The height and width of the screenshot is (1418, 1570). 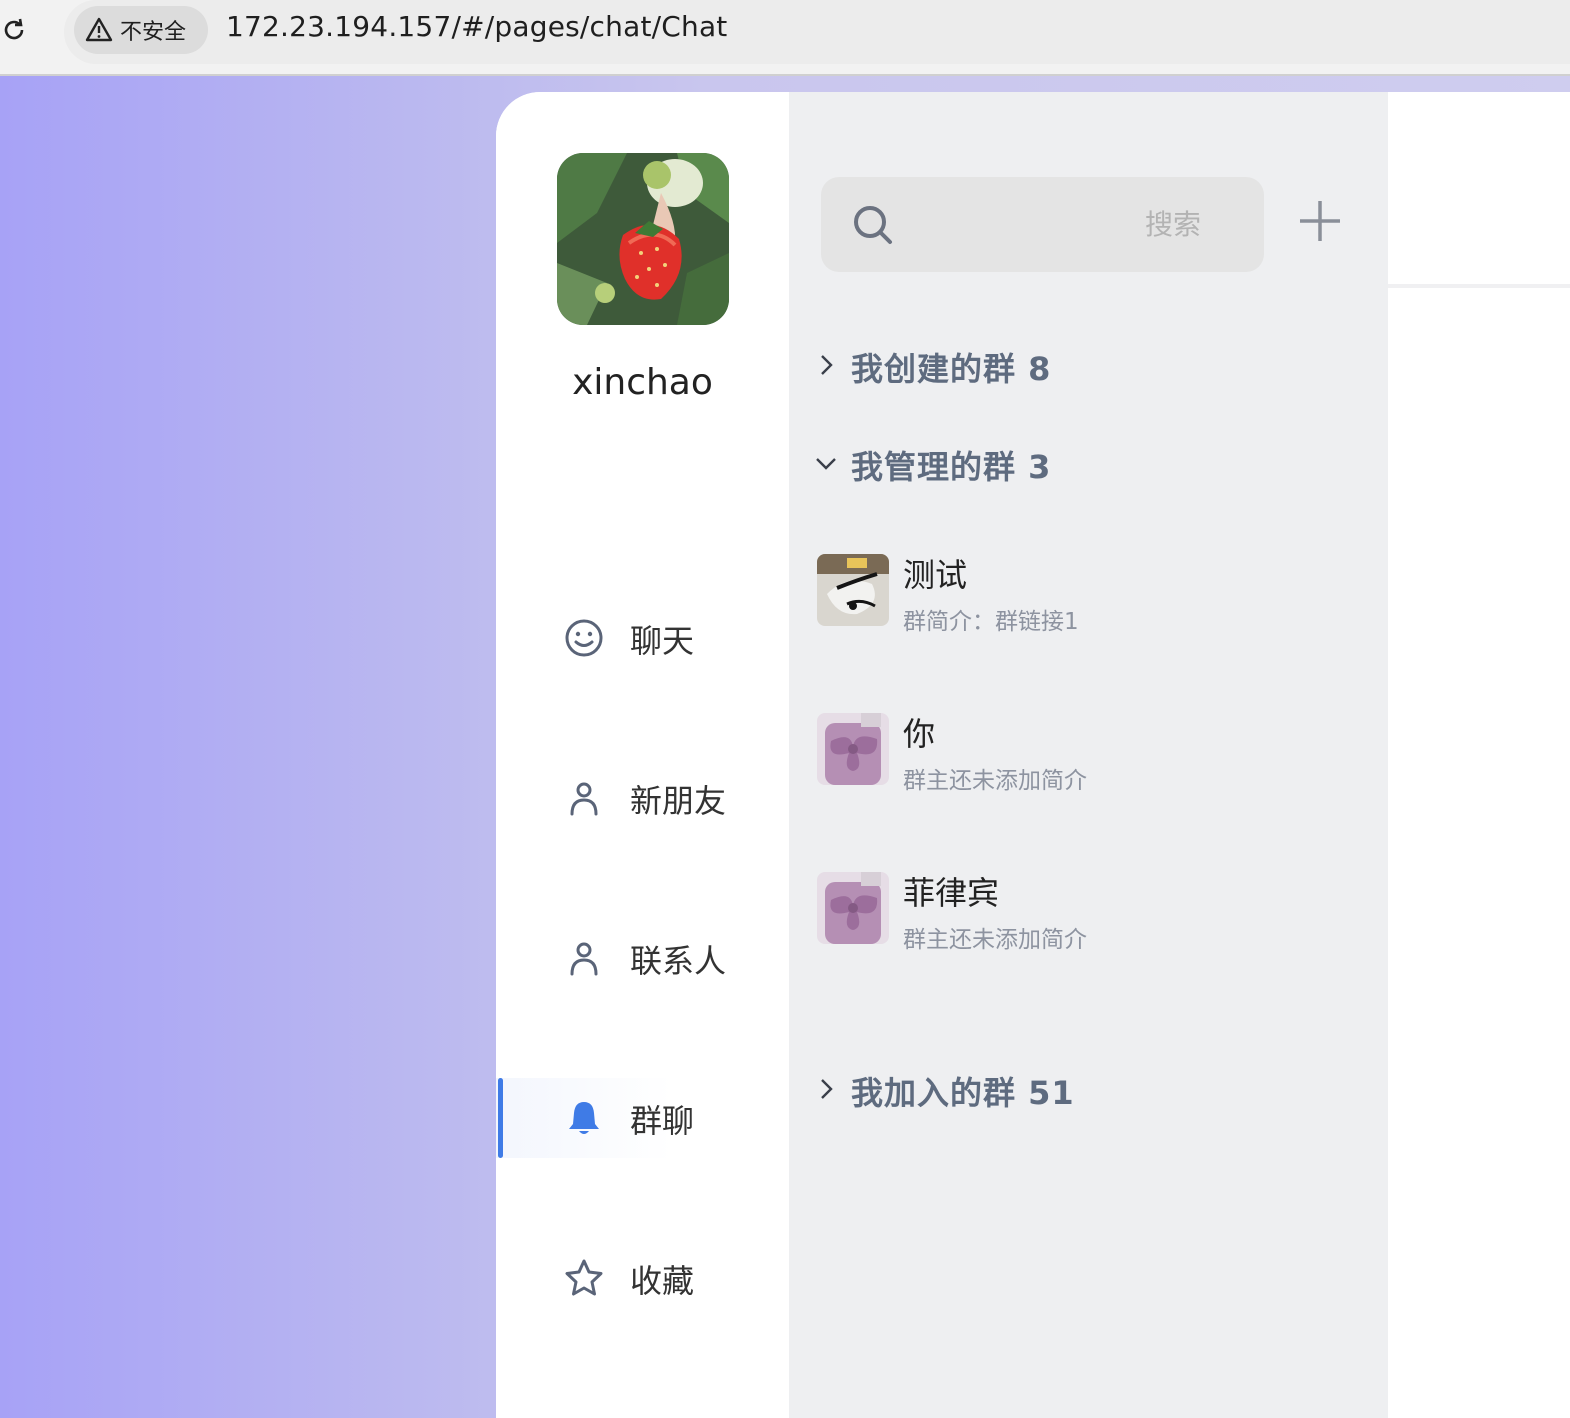 What do you see at coordinates (584, 1118) in the screenshot?
I see `bell-icon` at bounding box center [584, 1118].